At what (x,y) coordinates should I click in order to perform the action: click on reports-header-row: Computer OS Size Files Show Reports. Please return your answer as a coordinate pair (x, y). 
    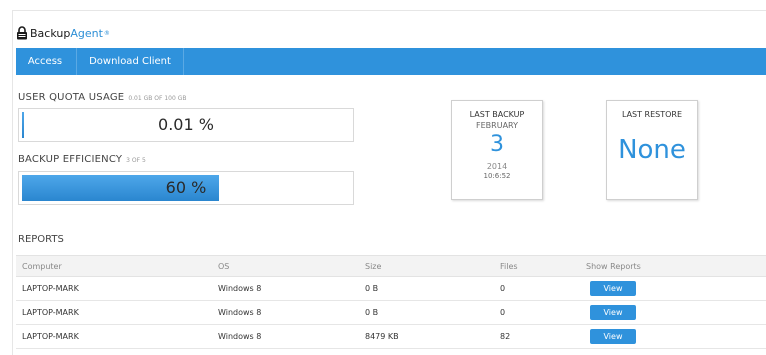
    Looking at the image, I should click on (391, 266).